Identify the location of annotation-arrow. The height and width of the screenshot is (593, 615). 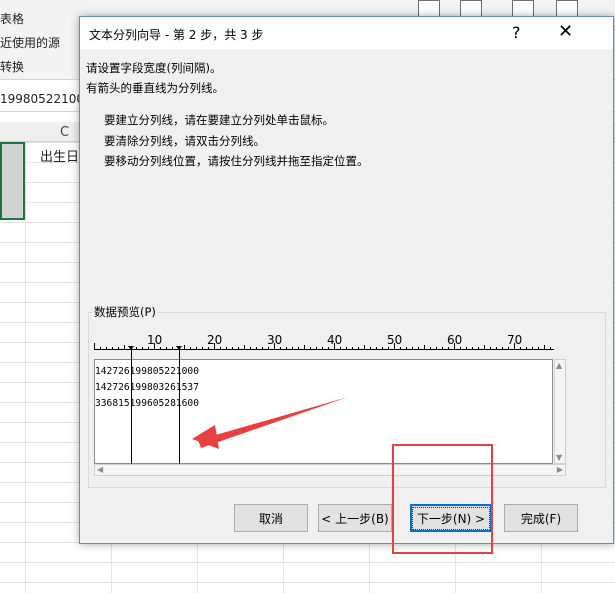
(270, 423).